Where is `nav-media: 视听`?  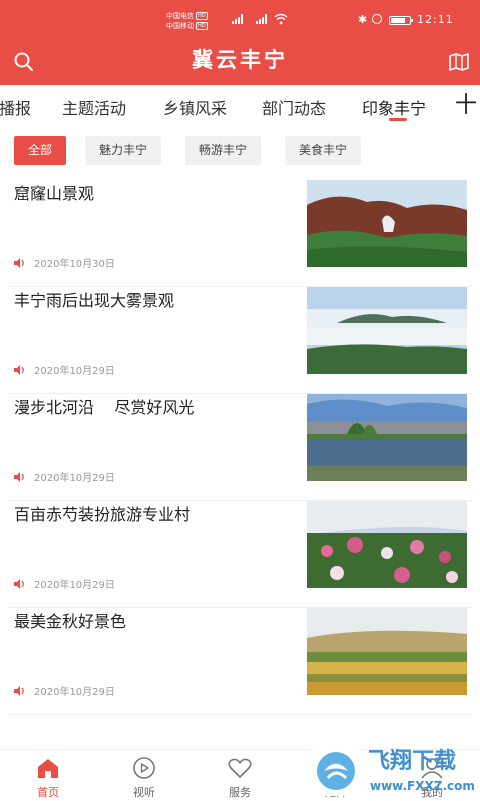
nav-media: 视听 is located at coordinates (144, 775).